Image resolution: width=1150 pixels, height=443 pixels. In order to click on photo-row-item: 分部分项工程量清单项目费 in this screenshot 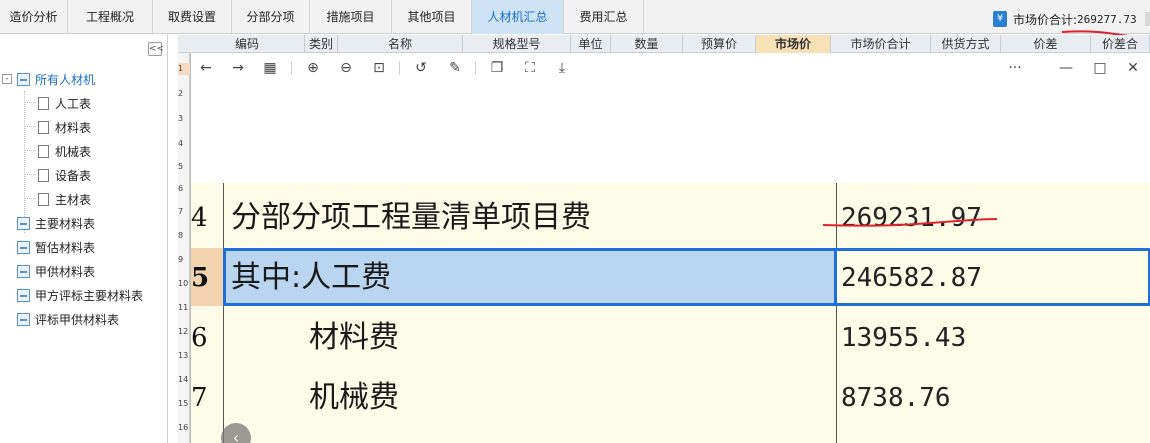, I will do `click(411, 217)`.